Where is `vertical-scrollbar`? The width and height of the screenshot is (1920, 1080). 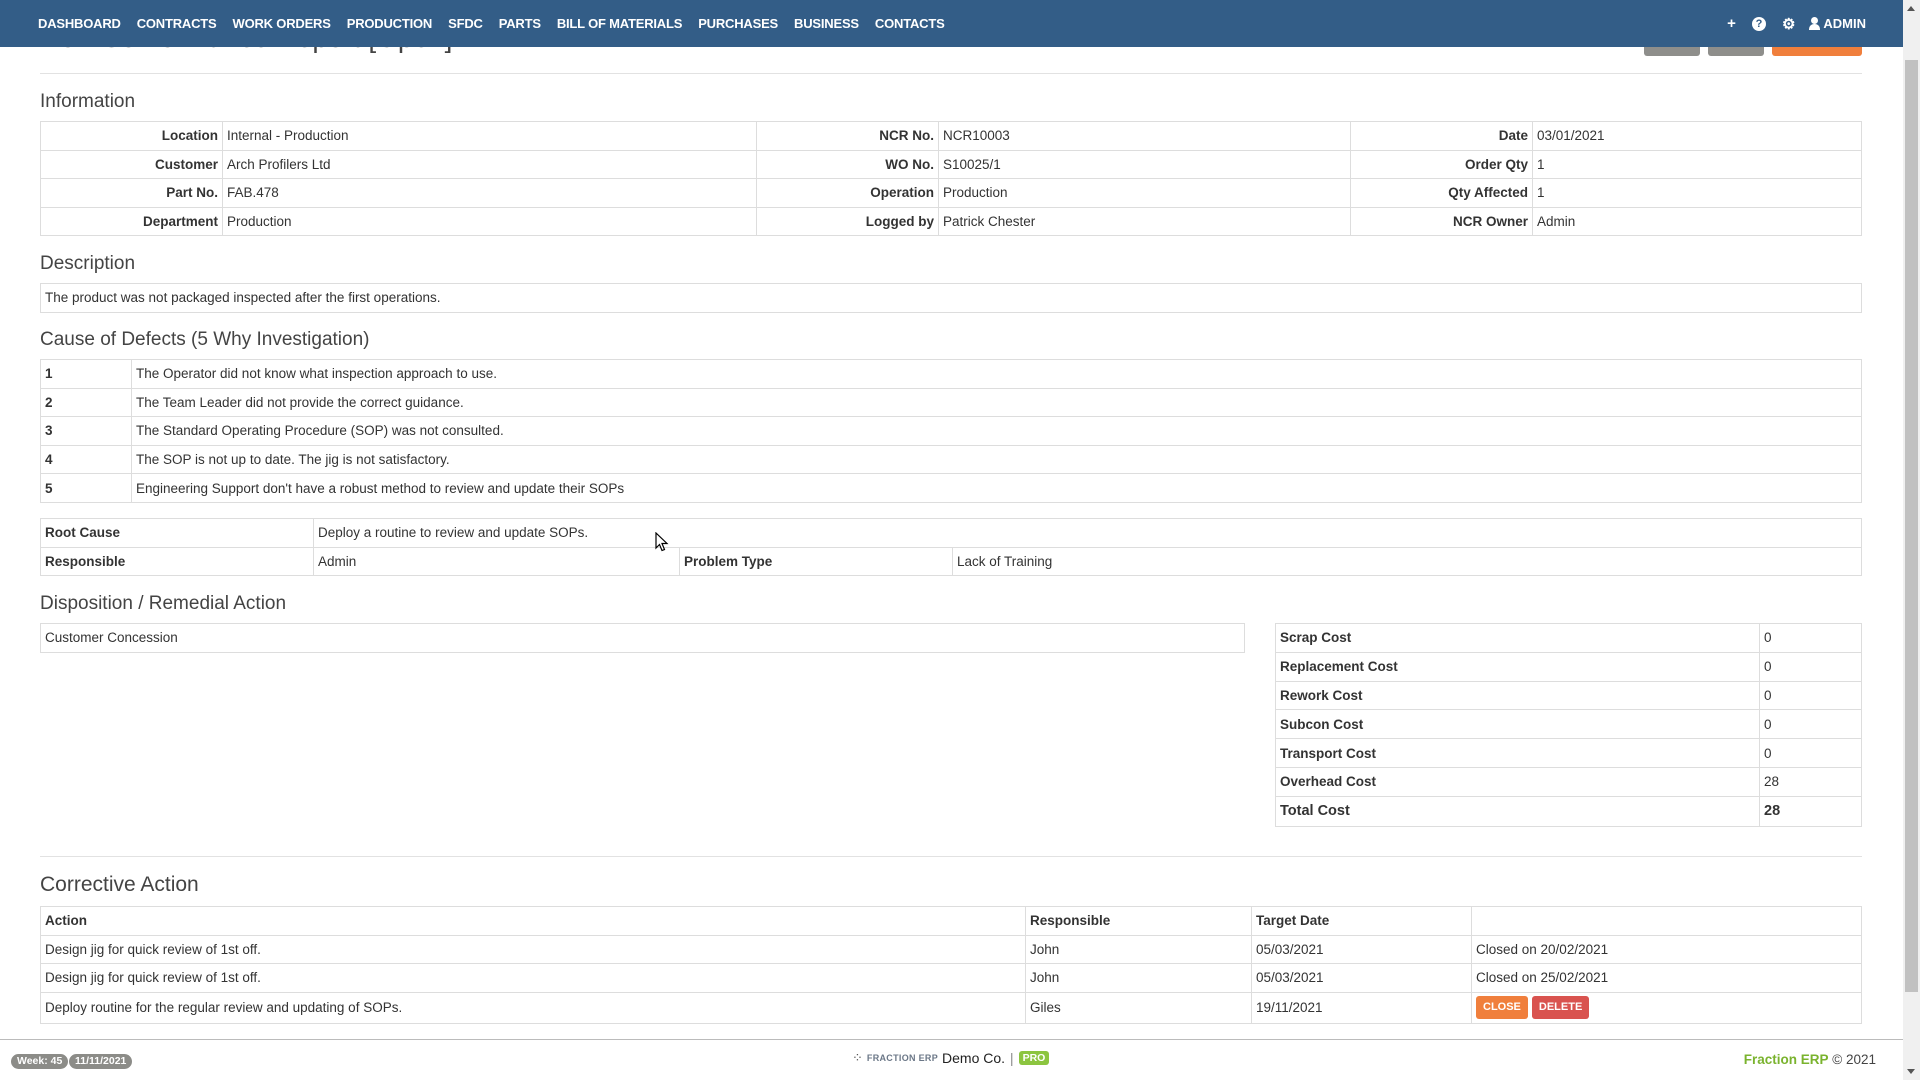
vertical-scrollbar is located at coordinates (1911, 540).